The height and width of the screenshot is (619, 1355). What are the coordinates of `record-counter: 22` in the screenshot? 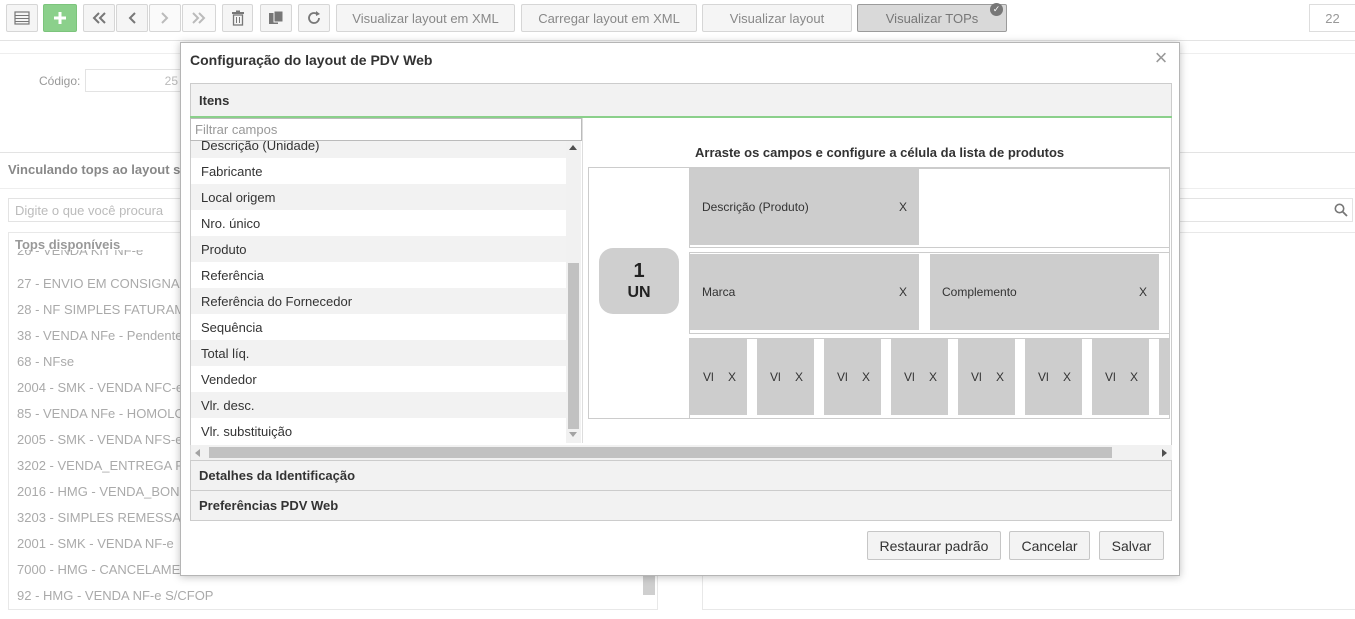 It's located at (1332, 18).